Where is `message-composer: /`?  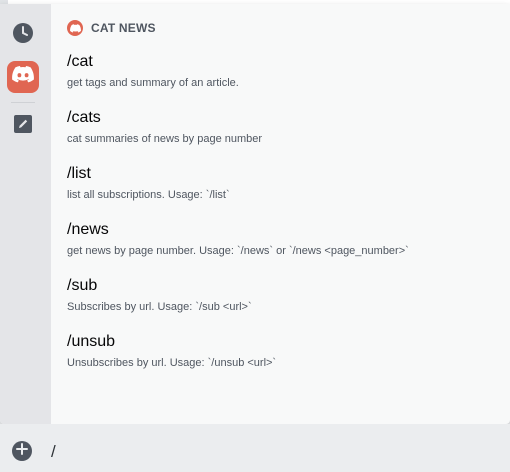 message-composer: / is located at coordinates (255, 448).